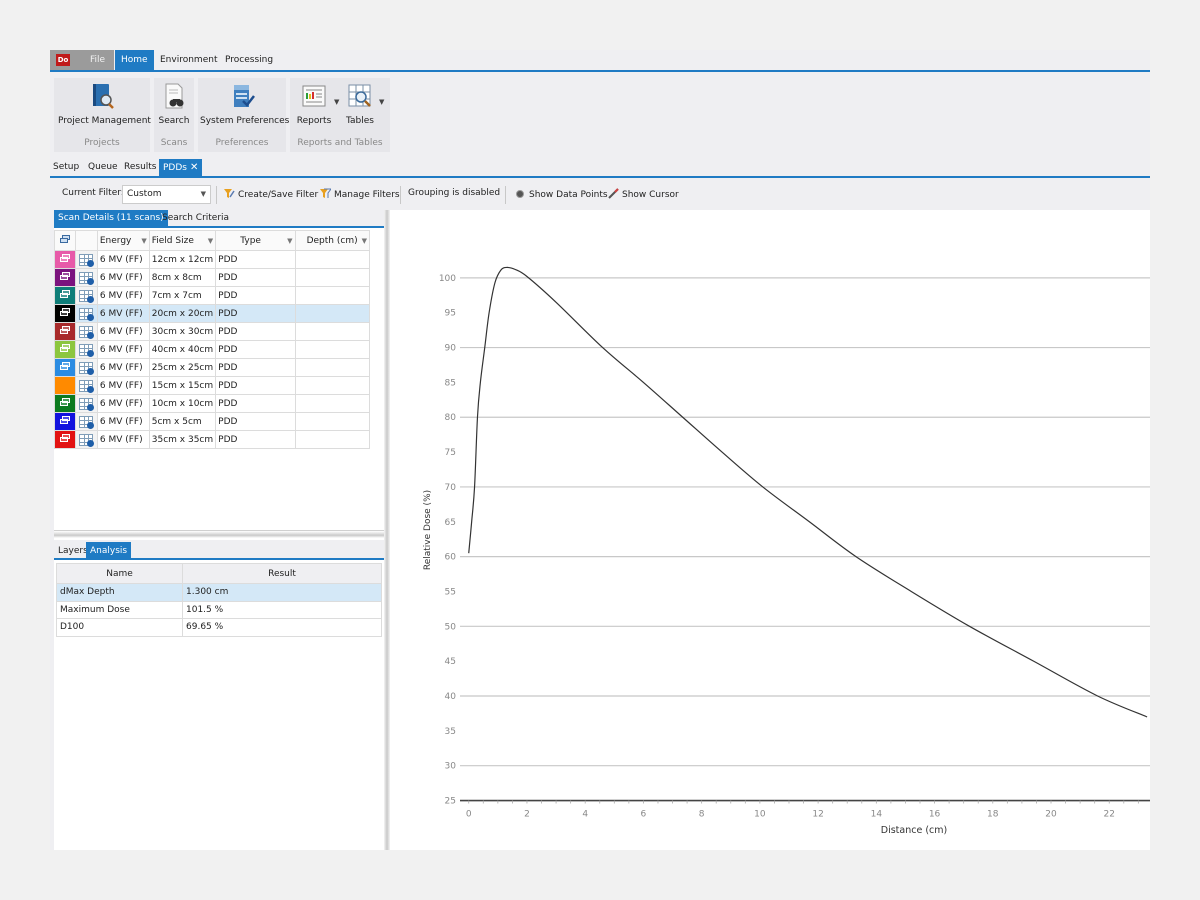  What do you see at coordinates (109, 551) in the screenshot?
I see `tab-analysis: Analysis` at bounding box center [109, 551].